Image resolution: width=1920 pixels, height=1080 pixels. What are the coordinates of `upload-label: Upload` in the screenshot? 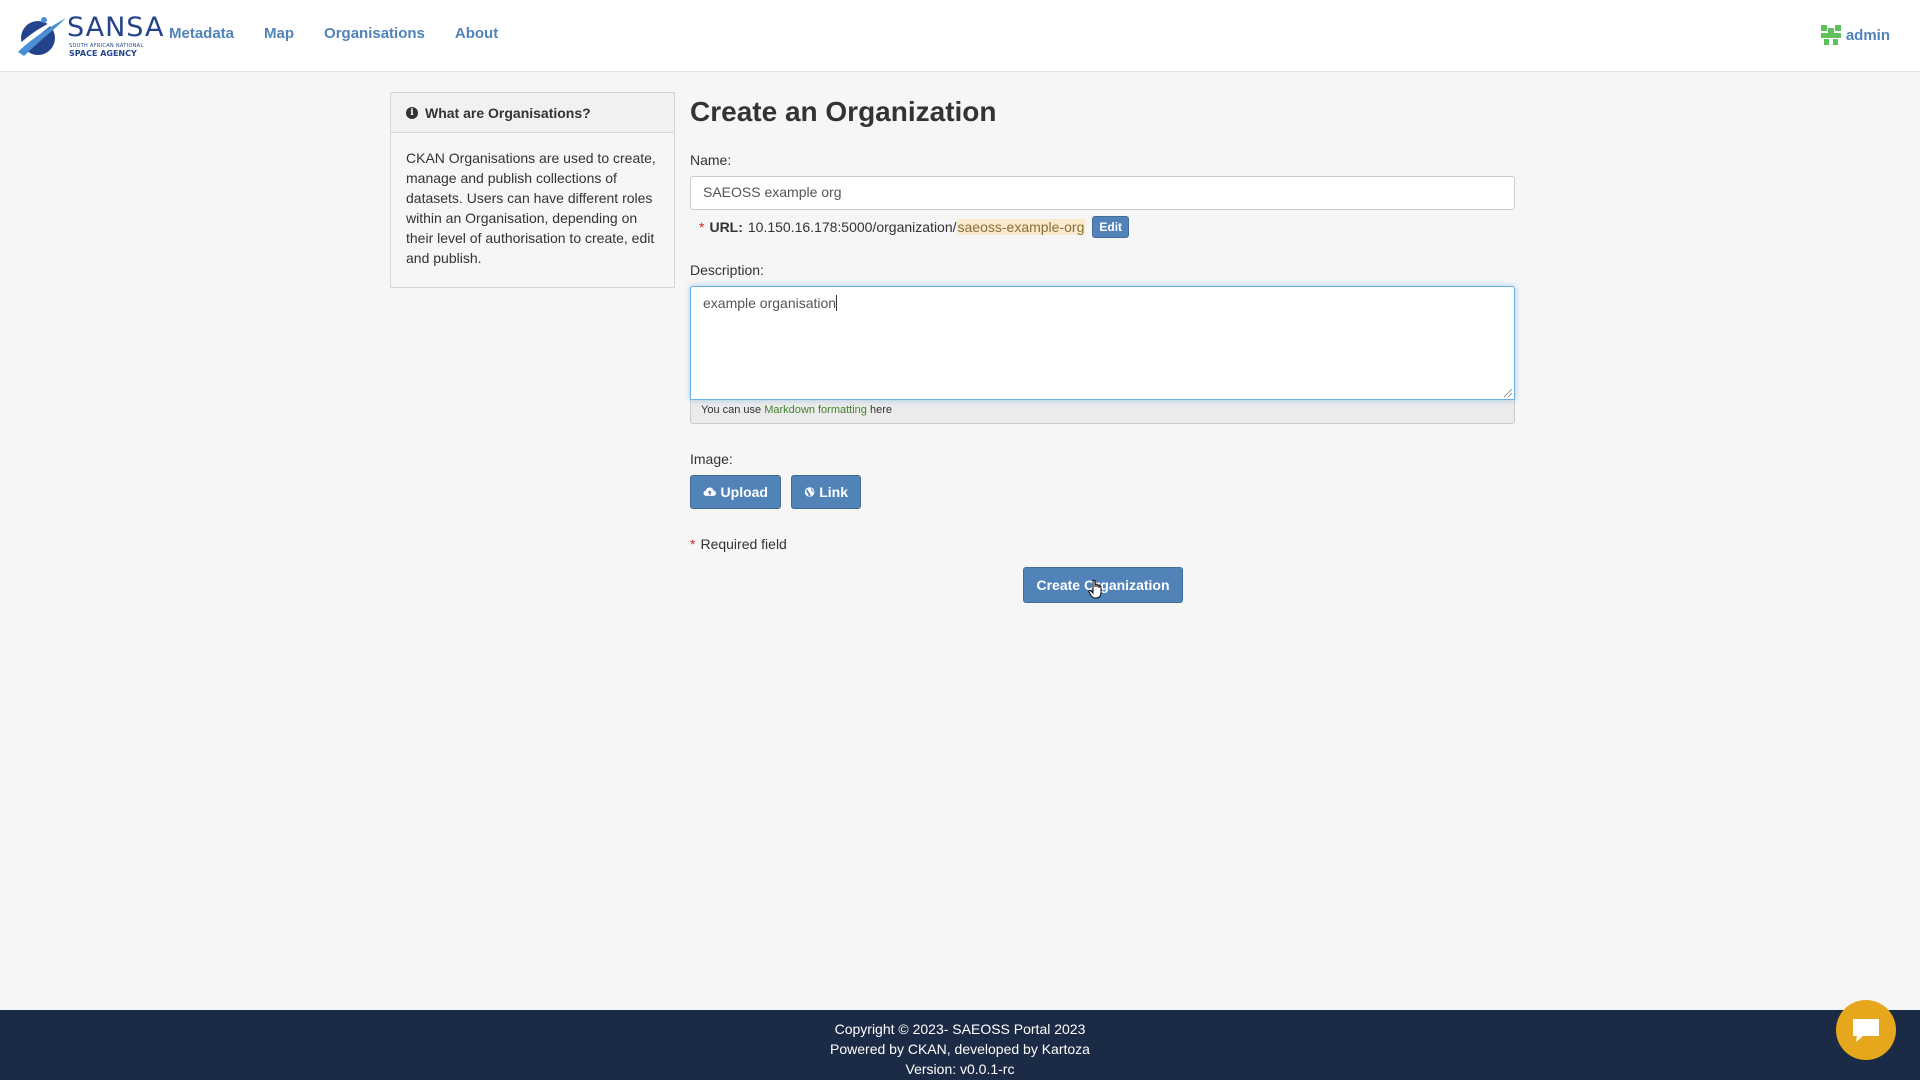 It's located at (744, 492).